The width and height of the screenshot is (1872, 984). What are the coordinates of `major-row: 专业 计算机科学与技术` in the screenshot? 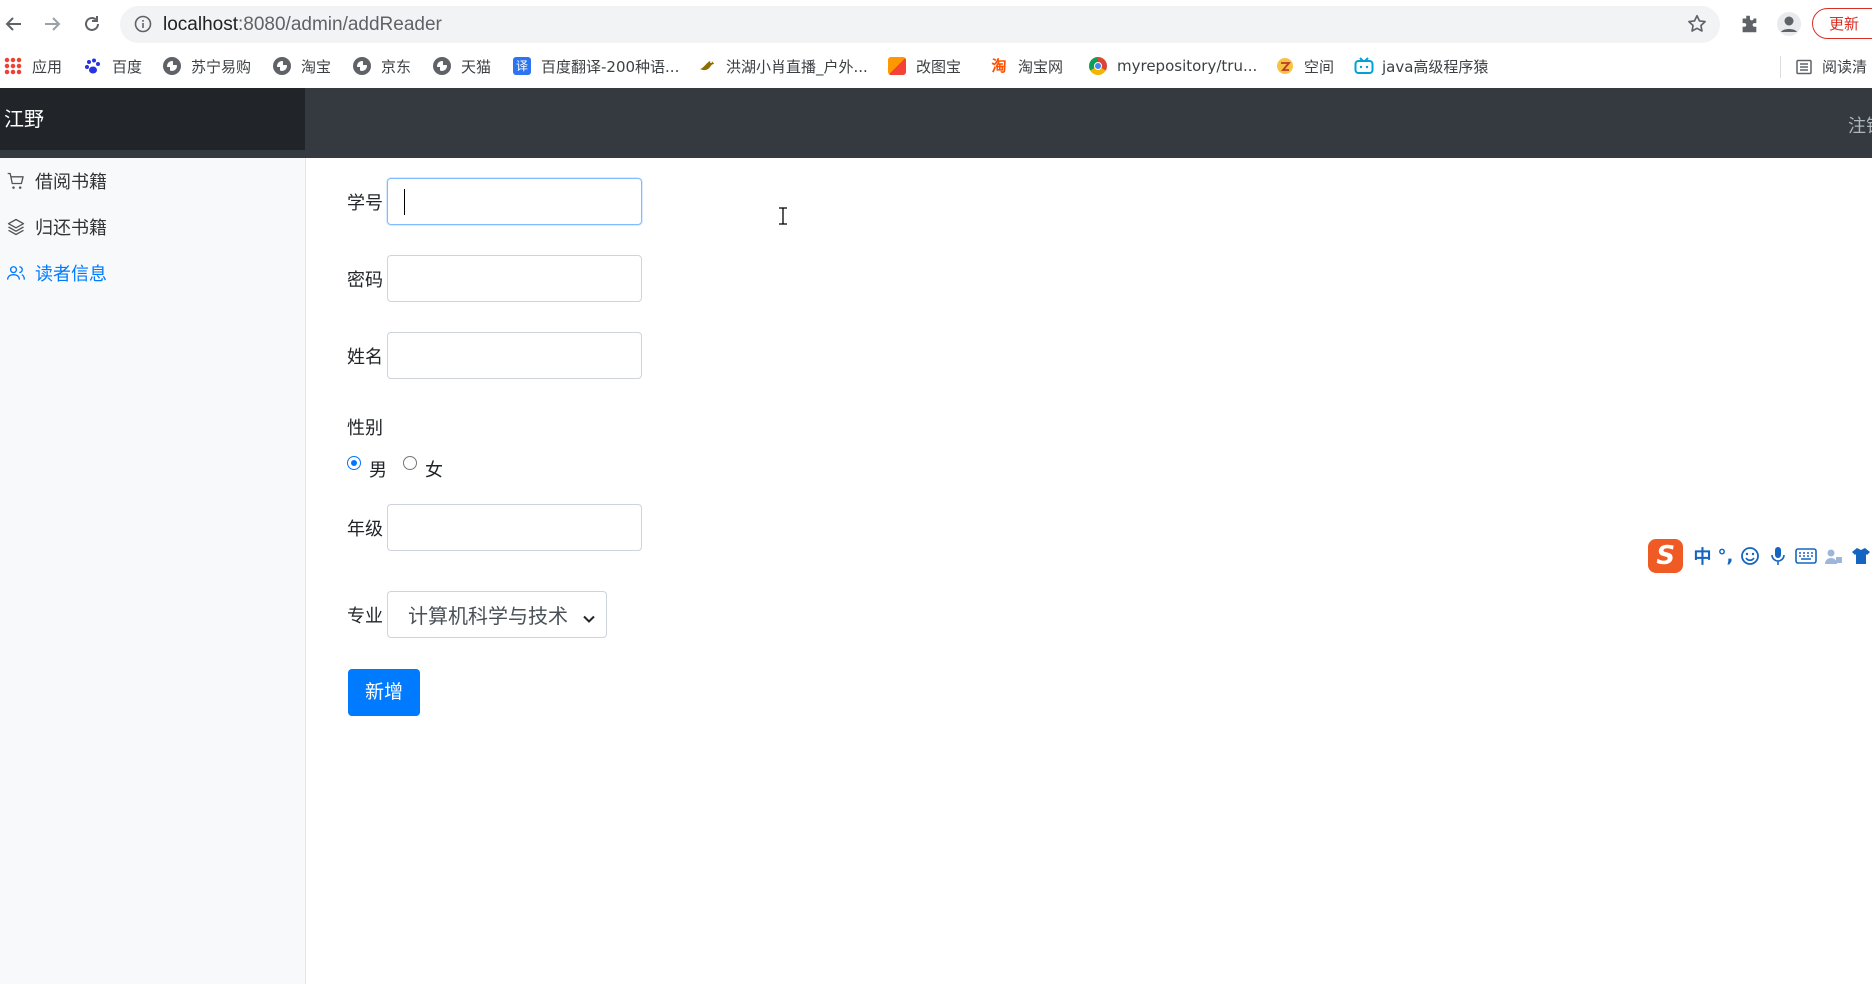 It's located at (477, 614).